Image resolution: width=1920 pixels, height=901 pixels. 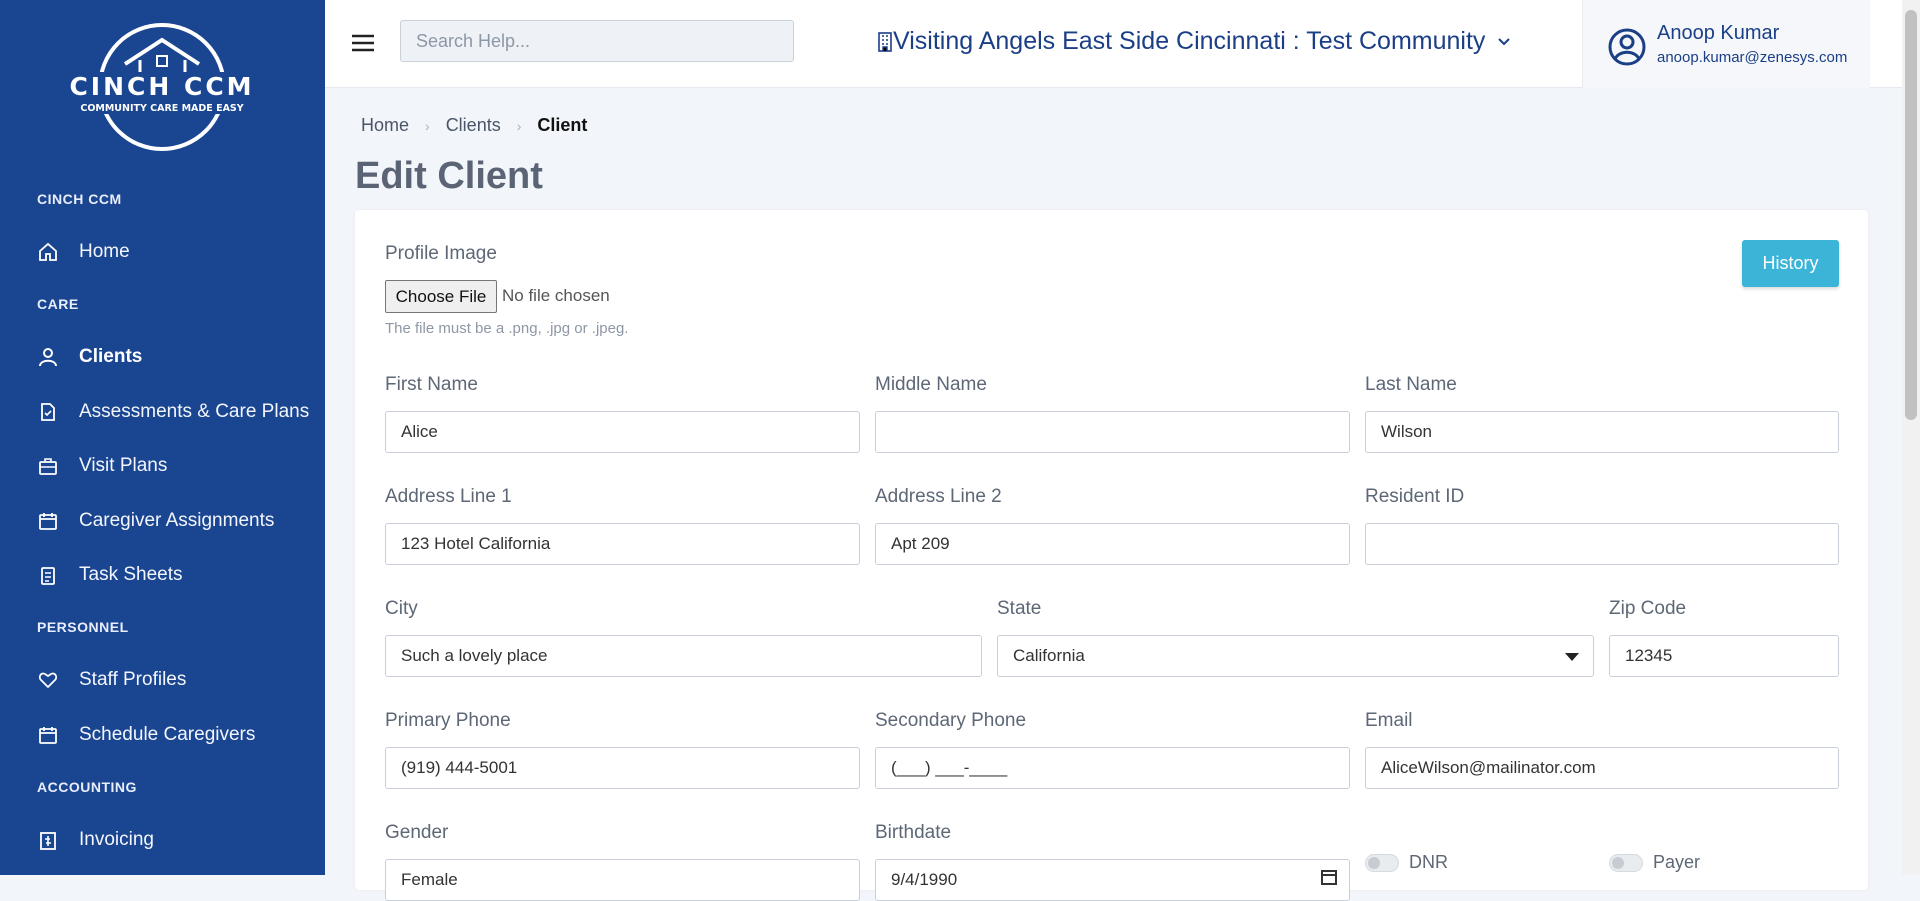 What do you see at coordinates (116, 839) in the screenshot?
I see `sidebar-item-label: Invoicing` at bounding box center [116, 839].